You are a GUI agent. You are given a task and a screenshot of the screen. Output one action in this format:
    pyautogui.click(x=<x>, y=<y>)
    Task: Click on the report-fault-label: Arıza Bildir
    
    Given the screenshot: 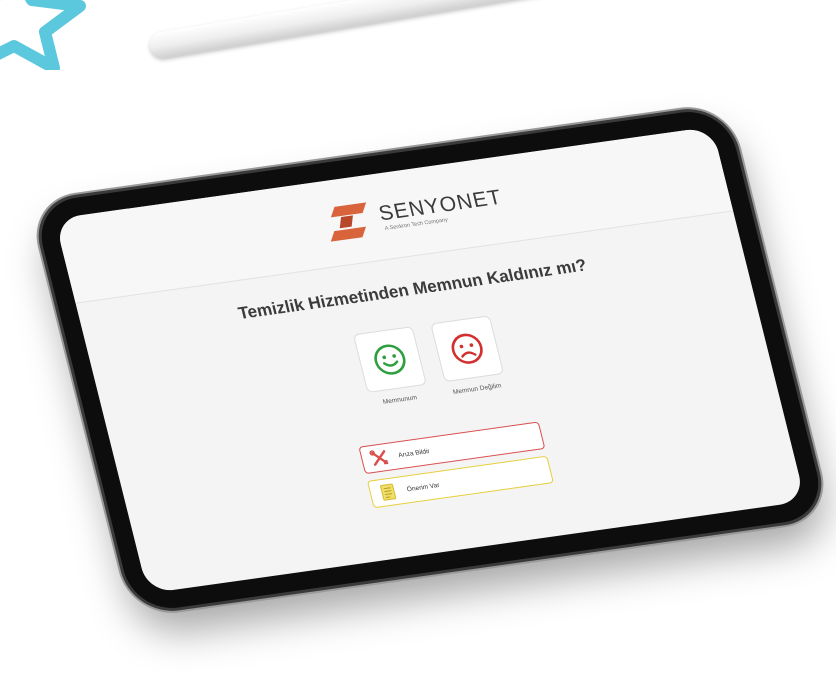 What is the action you would take?
    pyautogui.click(x=414, y=453)
    